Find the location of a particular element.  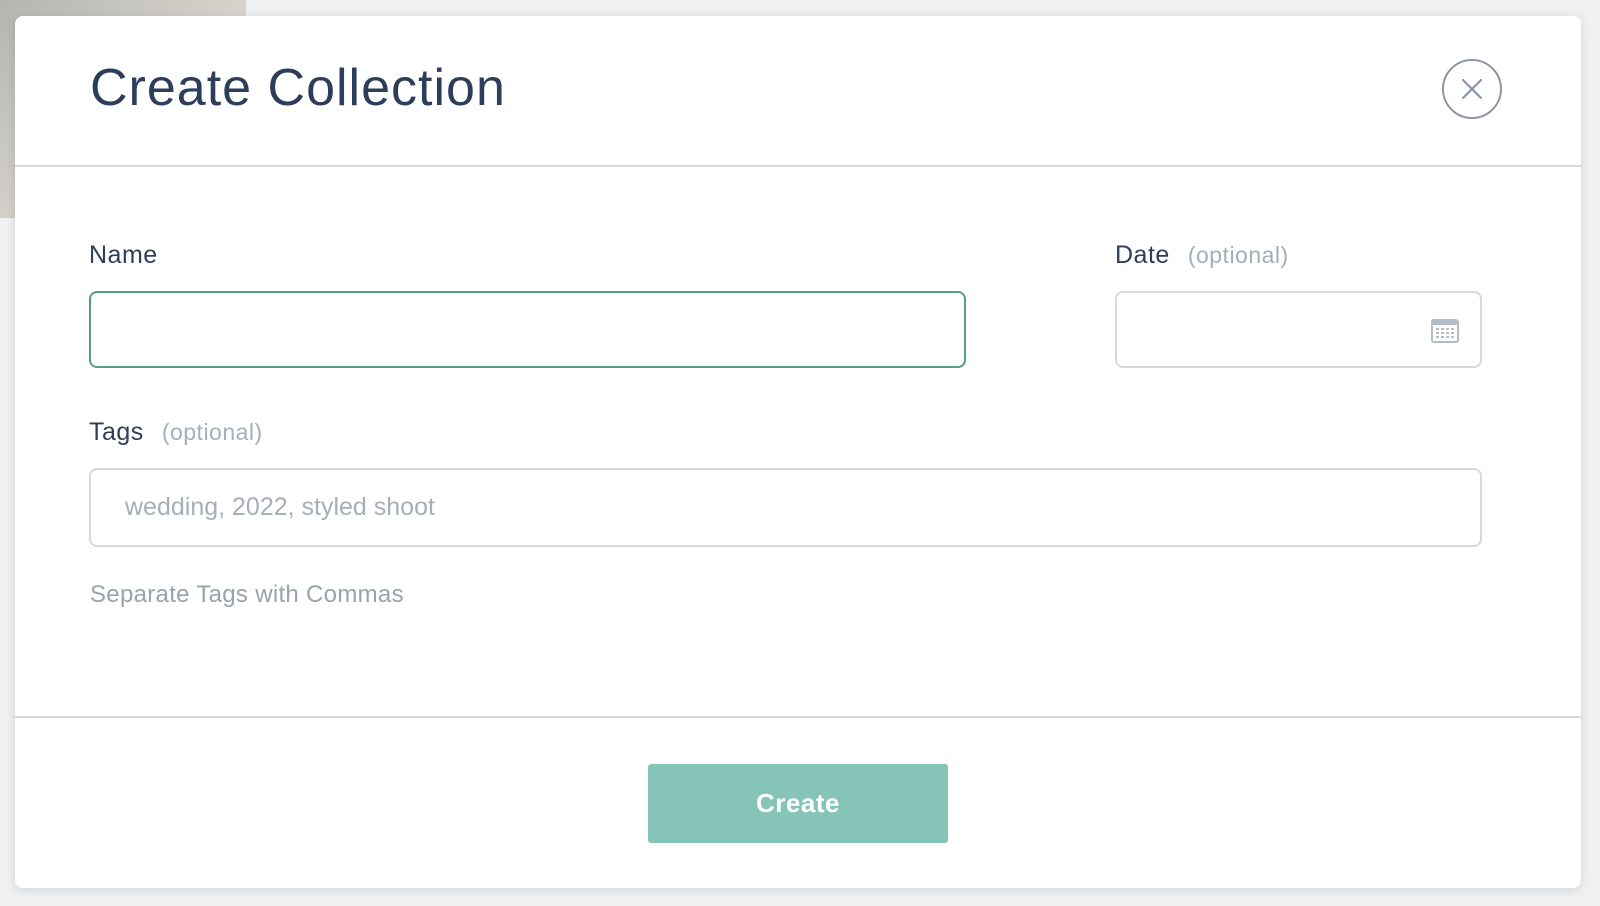

date-label: Date (optional) is located at coordinates (1202, 255).